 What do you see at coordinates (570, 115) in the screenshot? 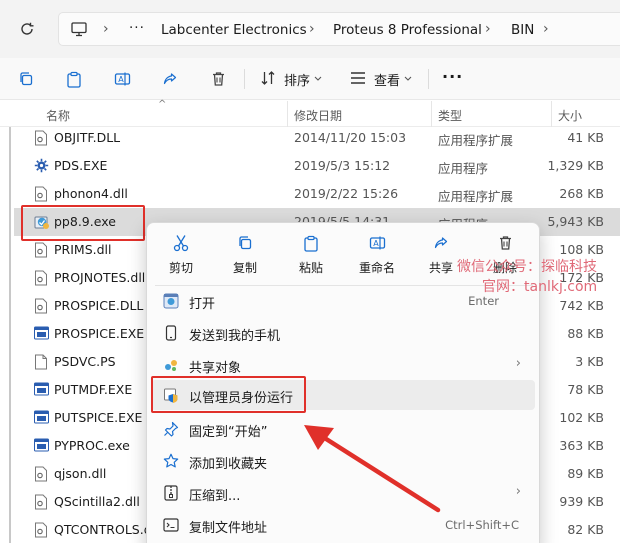
I see `column-header-size: 大小` at bounding box center [570, 115].